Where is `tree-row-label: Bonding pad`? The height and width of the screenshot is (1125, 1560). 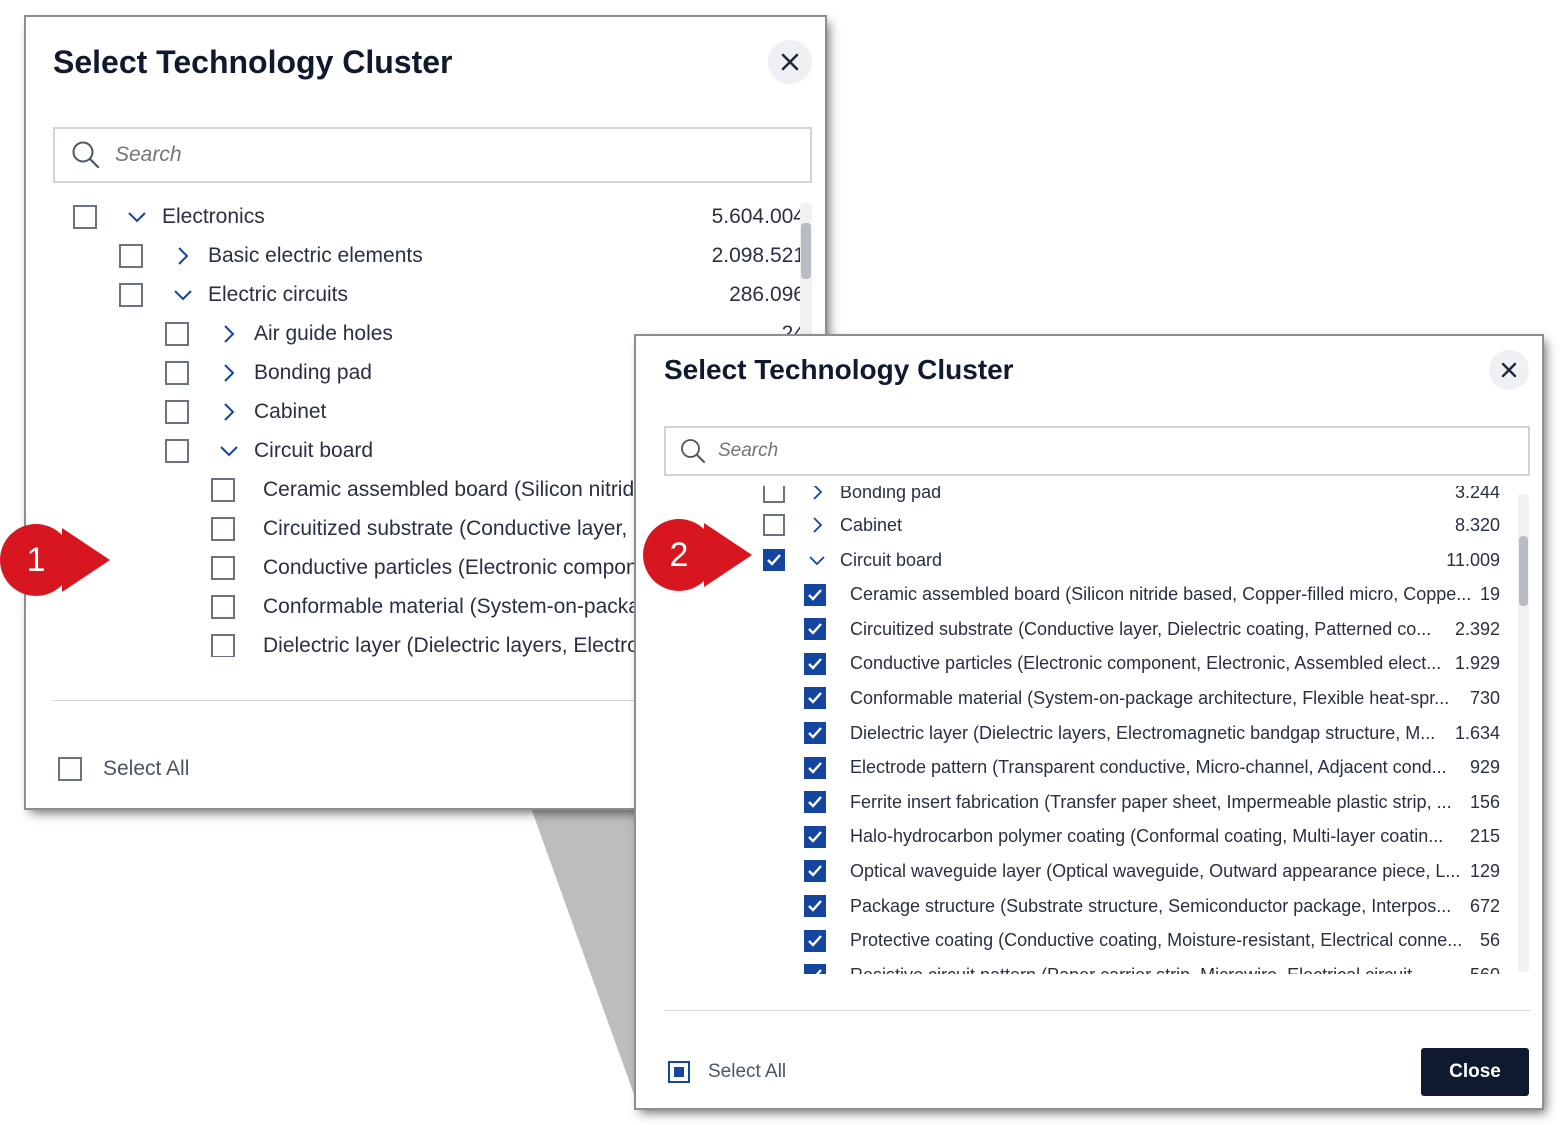 tree-row-label: Bonding pad is located at coordinates (891, 494).